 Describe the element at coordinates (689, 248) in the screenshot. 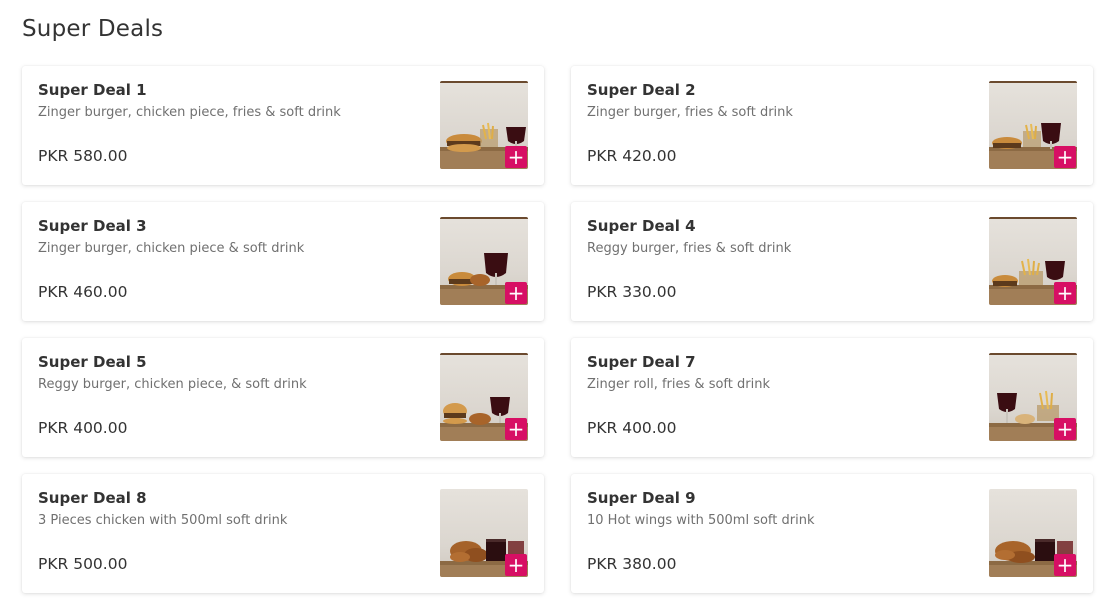

I see `deal-description: Reggy burger, fries & soft drink` at that location.